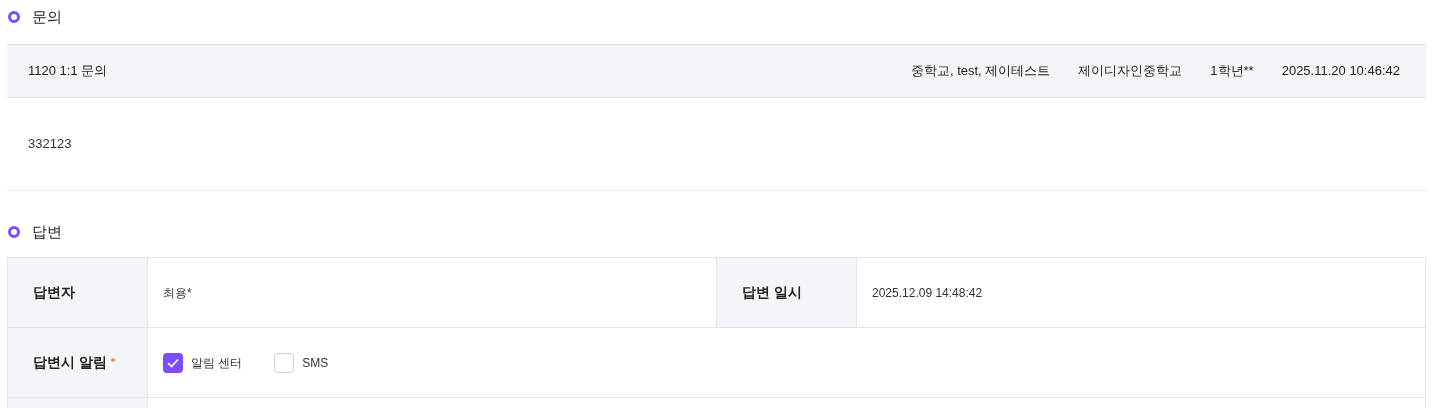 The width and height of the screenshot is (1433, 408). Describe the element at coordinates (927, 293) in the screenshot. I see `field-value: 2025.12.09 14:48:42` at that location.